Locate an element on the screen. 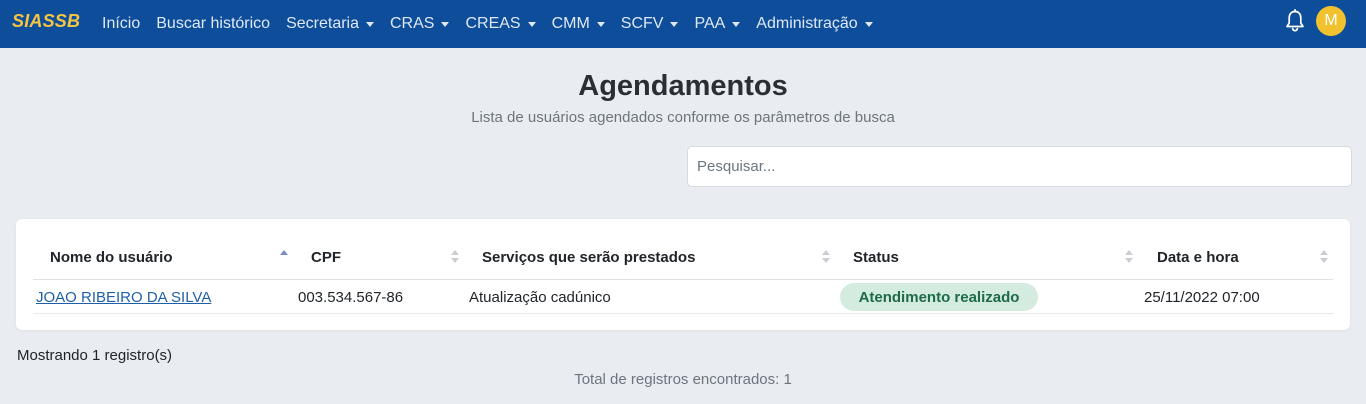  column-header-cpf: CPF is located at coordinates (326, 257).